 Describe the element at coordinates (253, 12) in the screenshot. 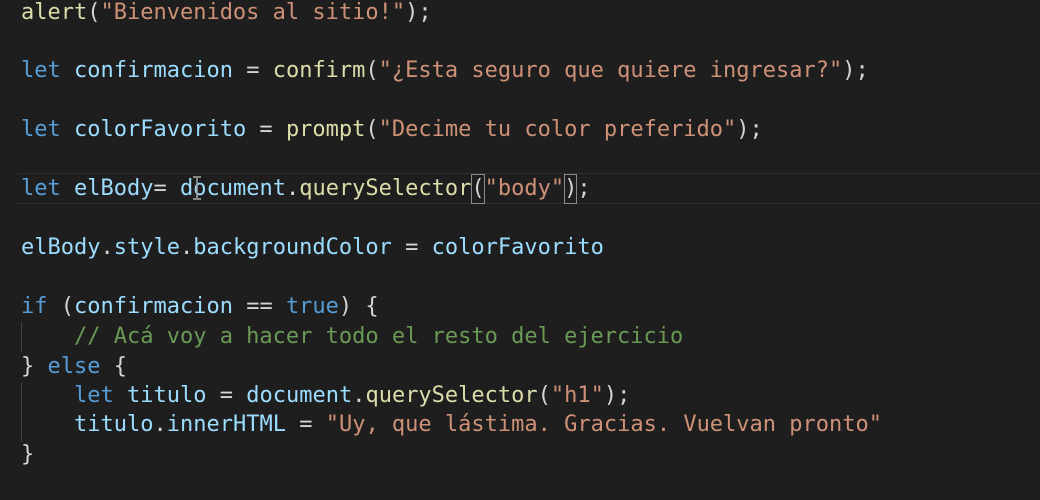

I see `token-string: "Bienvenidos al sitio!"` at that location.